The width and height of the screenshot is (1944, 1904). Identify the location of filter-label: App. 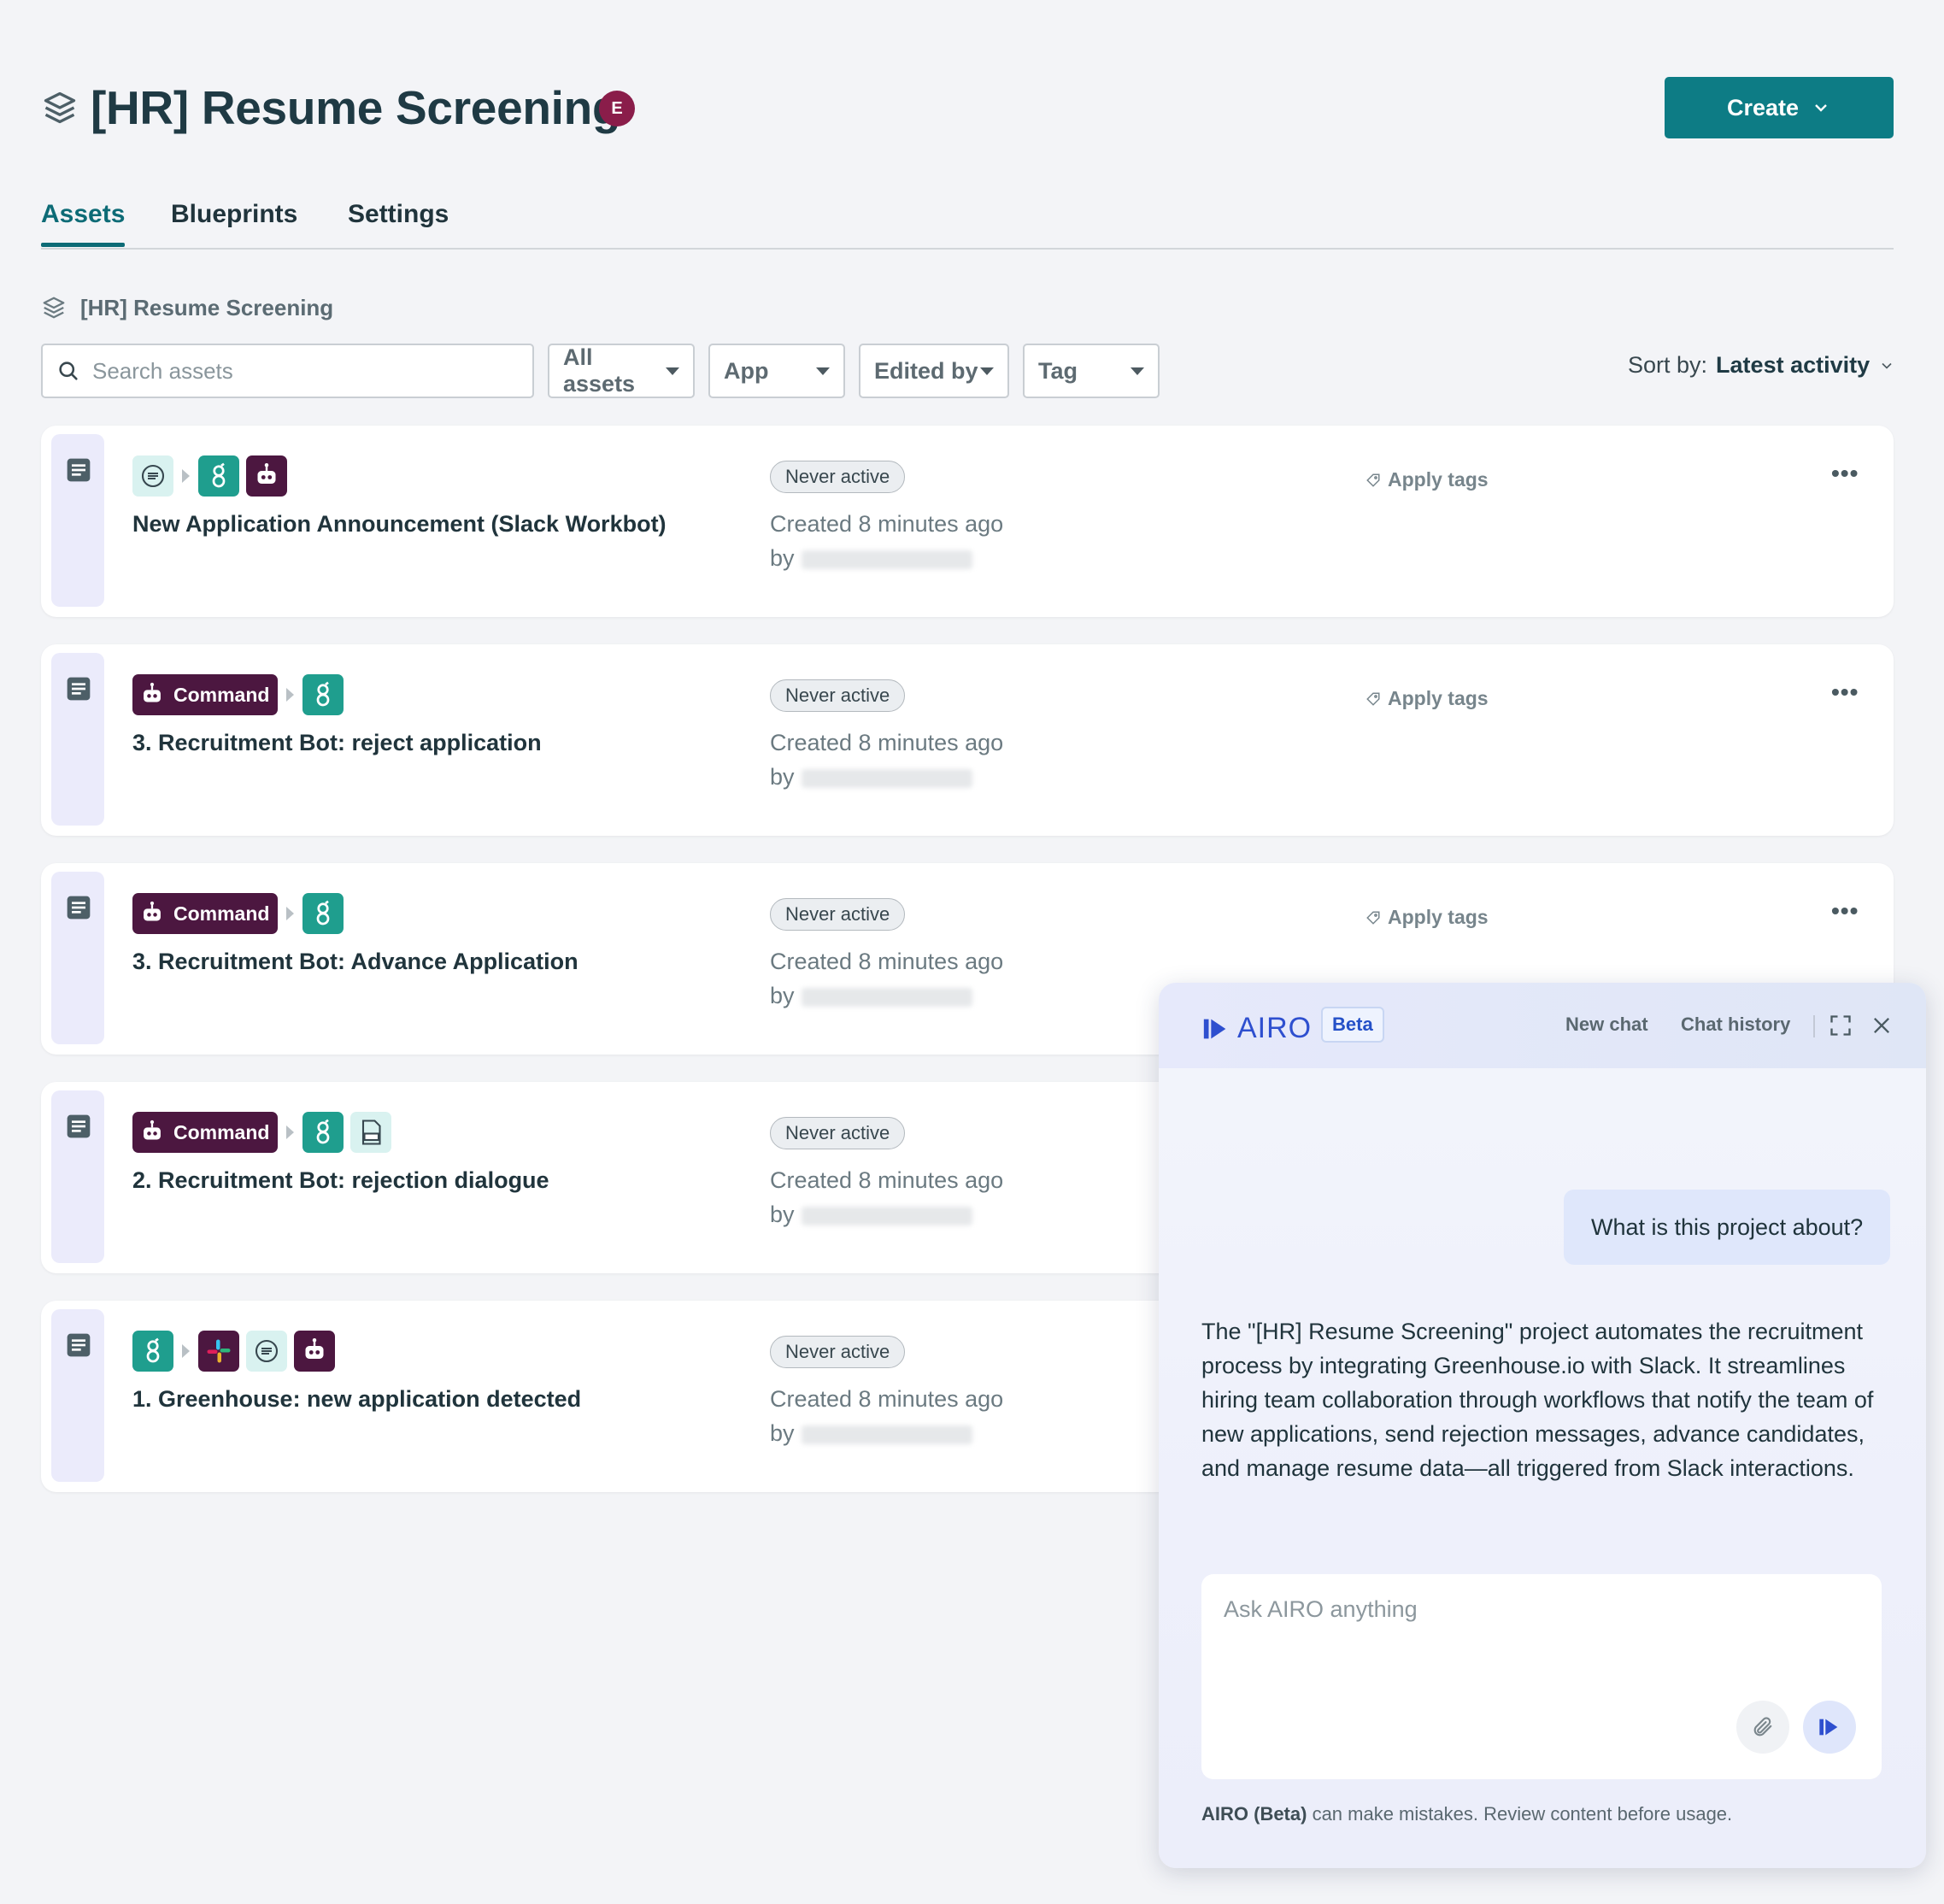
(746, 370).